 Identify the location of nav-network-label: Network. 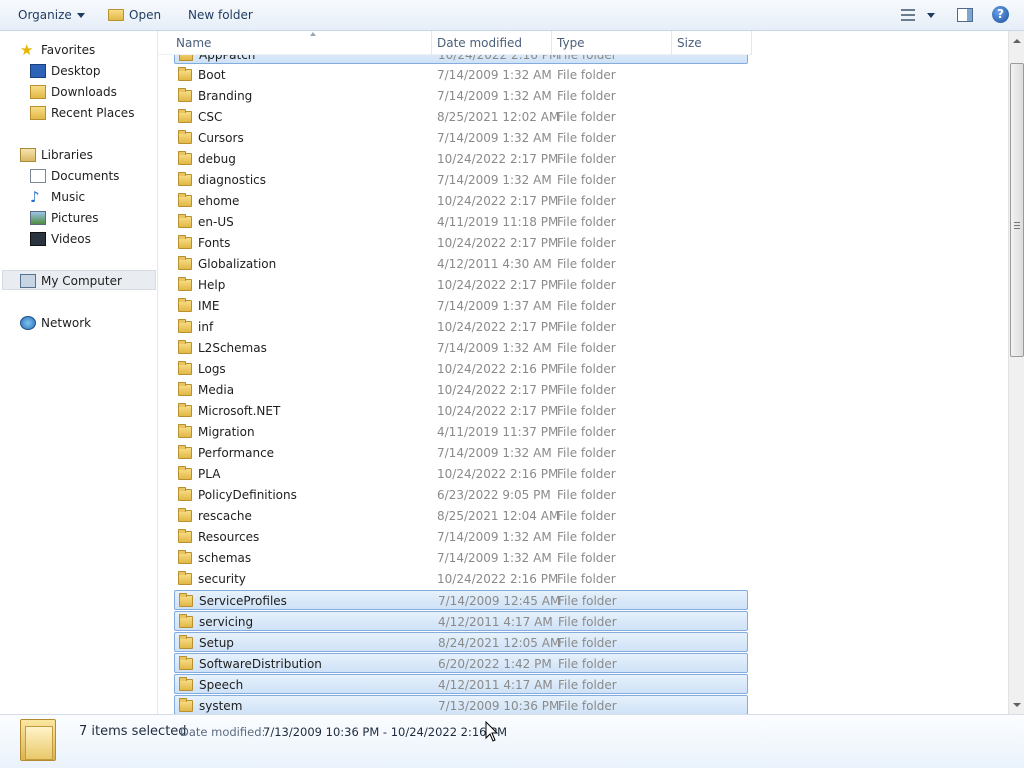
(66, 323).